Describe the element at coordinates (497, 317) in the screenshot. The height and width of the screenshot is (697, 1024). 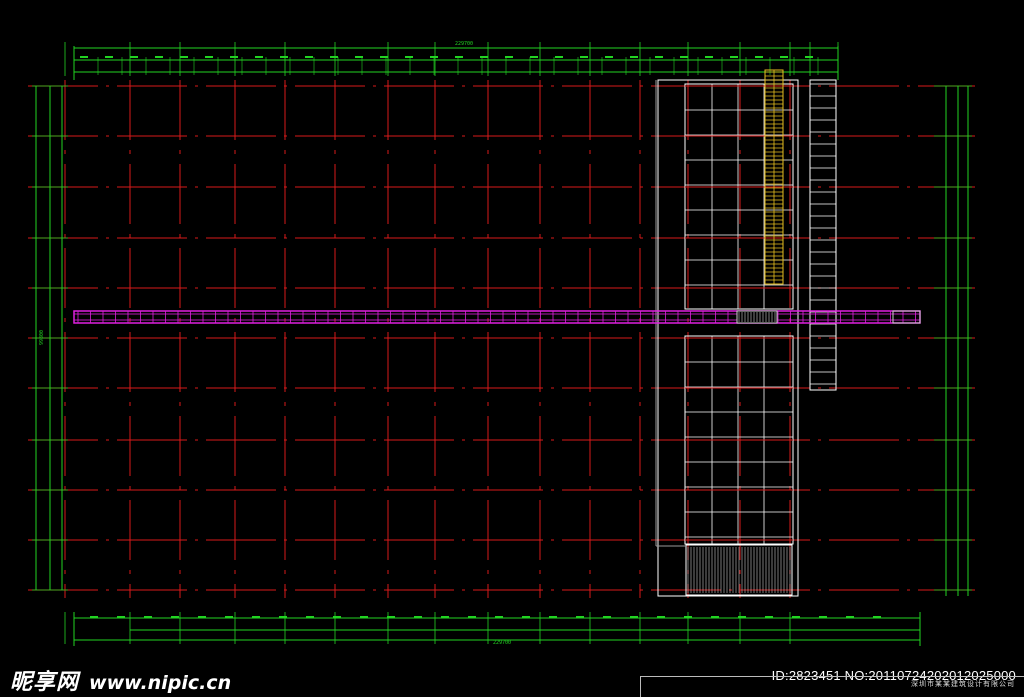
I see `corridor-beam` at that location.